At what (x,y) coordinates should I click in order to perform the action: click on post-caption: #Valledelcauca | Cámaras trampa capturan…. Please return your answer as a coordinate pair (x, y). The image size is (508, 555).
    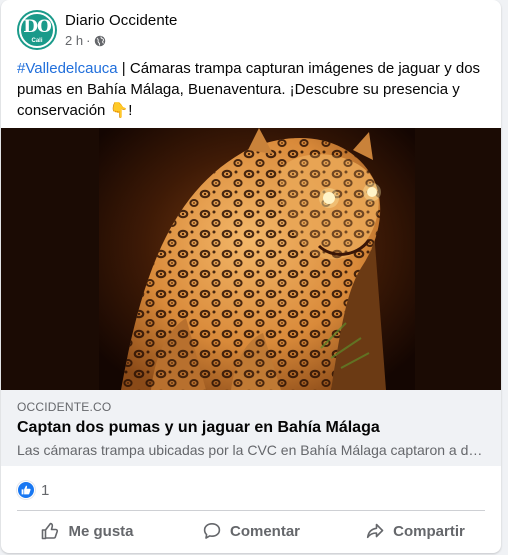
    Looking at the image, I should click on (252, 89).